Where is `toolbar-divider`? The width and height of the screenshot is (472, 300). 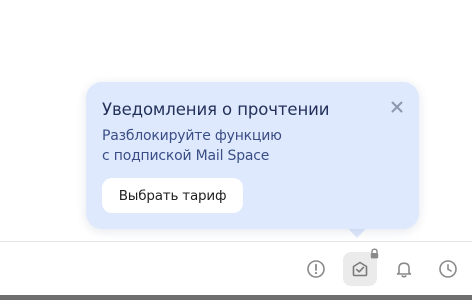
toolbar-divider is located at coordinates (236, 241).